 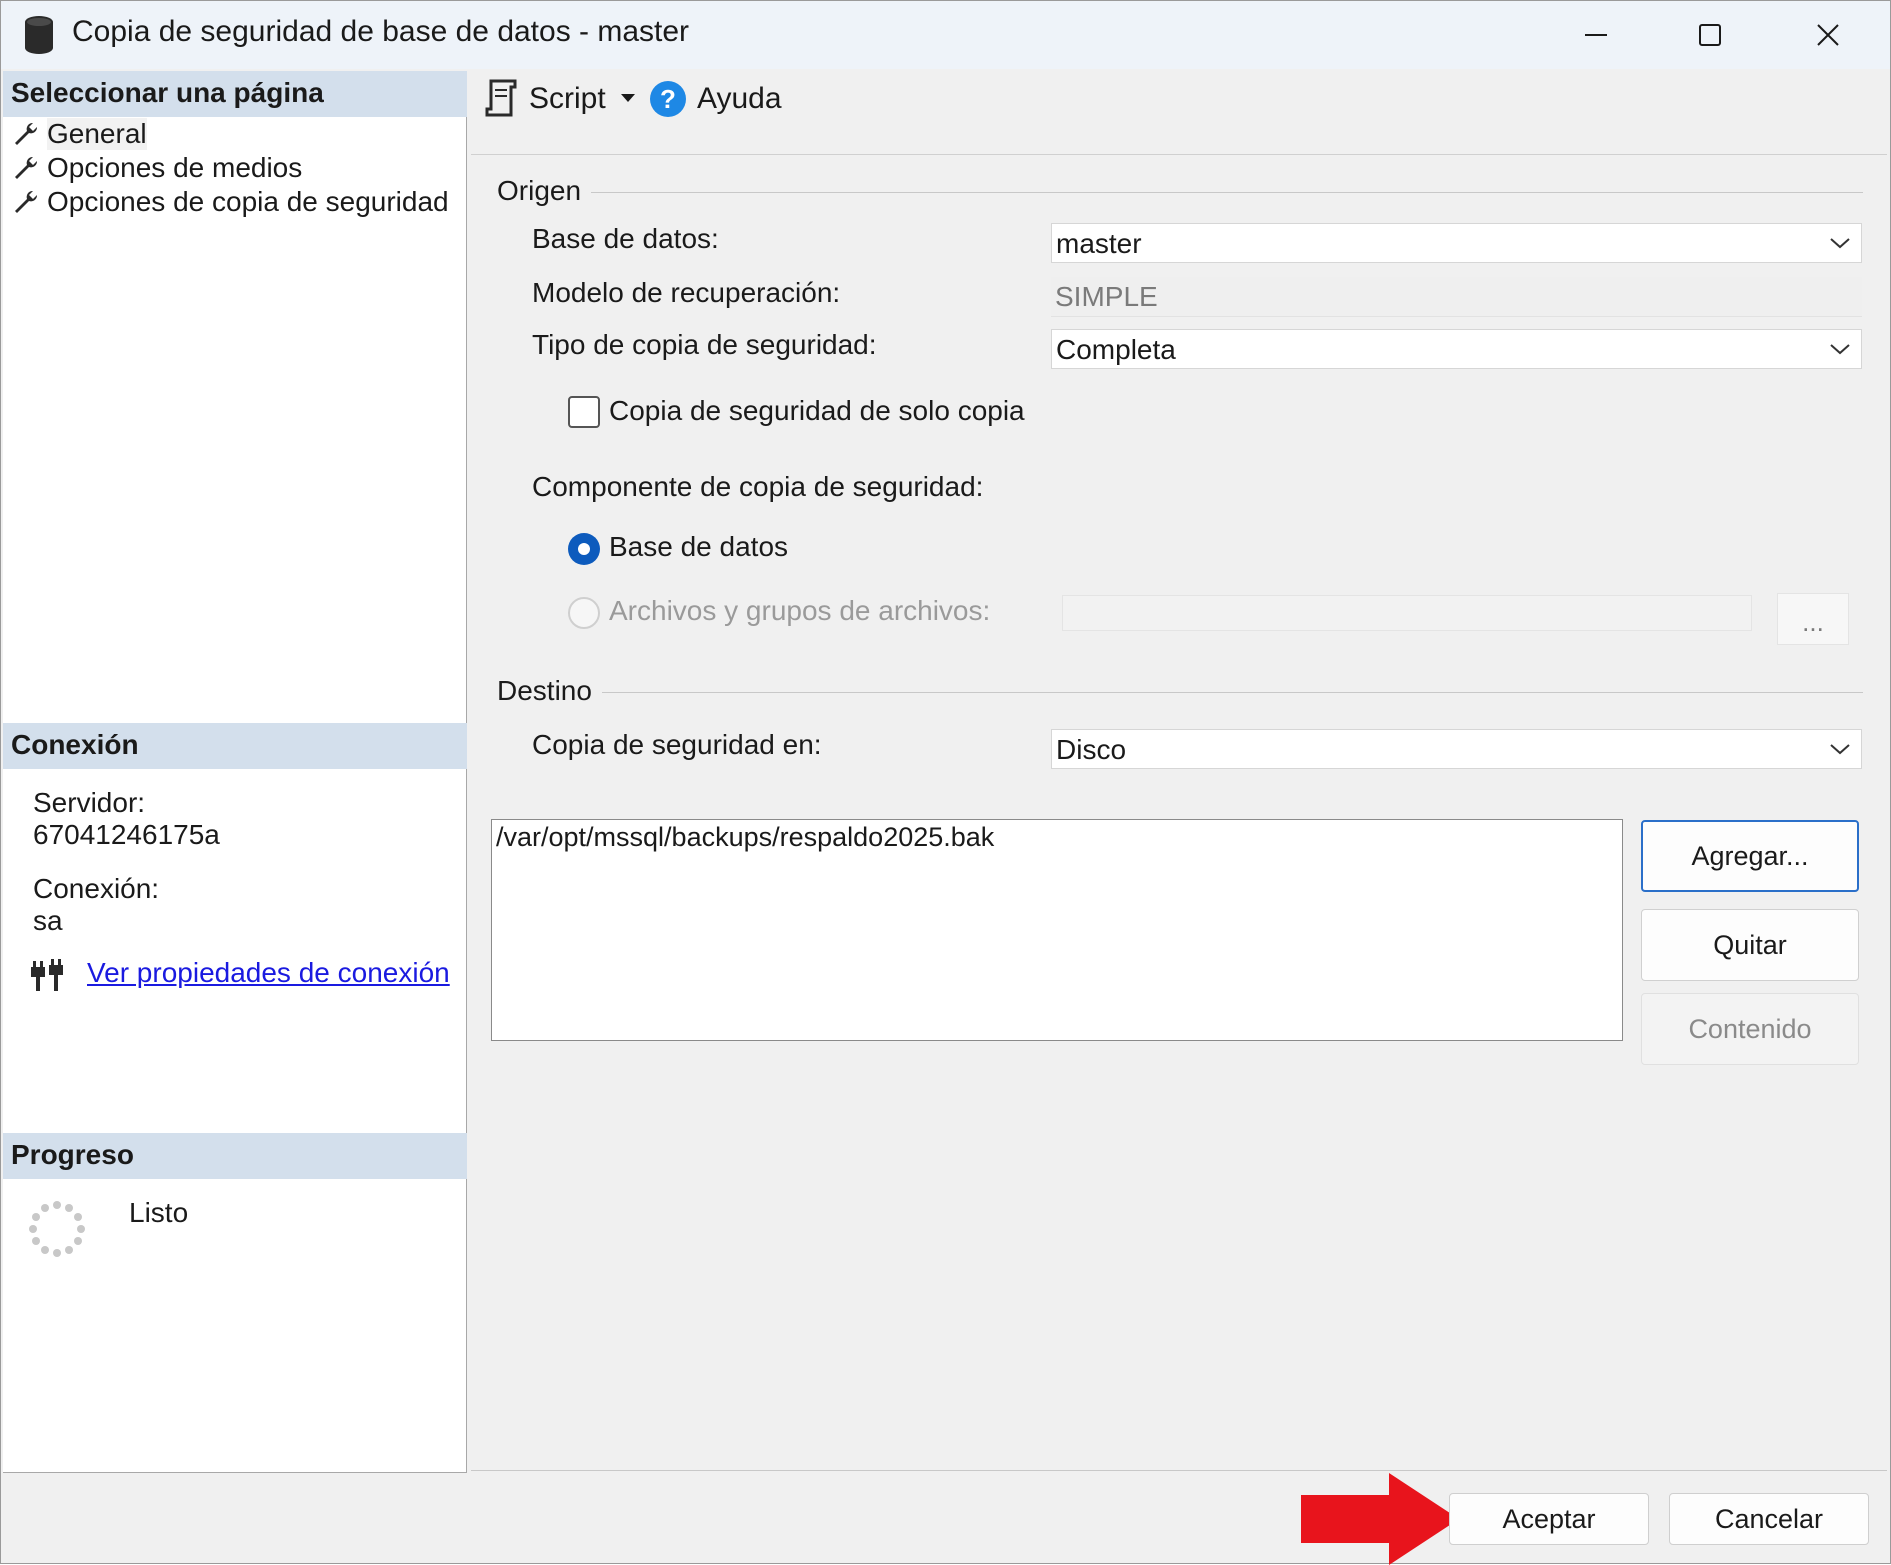 I want to click on files-filegroups-field, so click(x=1407, y=613).